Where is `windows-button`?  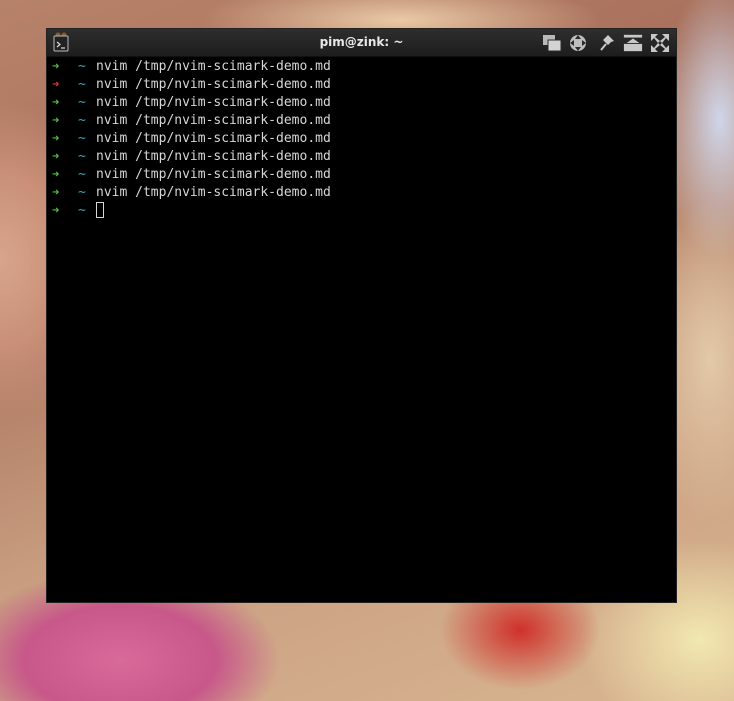
windows-button is located at coordinates (552, 43).